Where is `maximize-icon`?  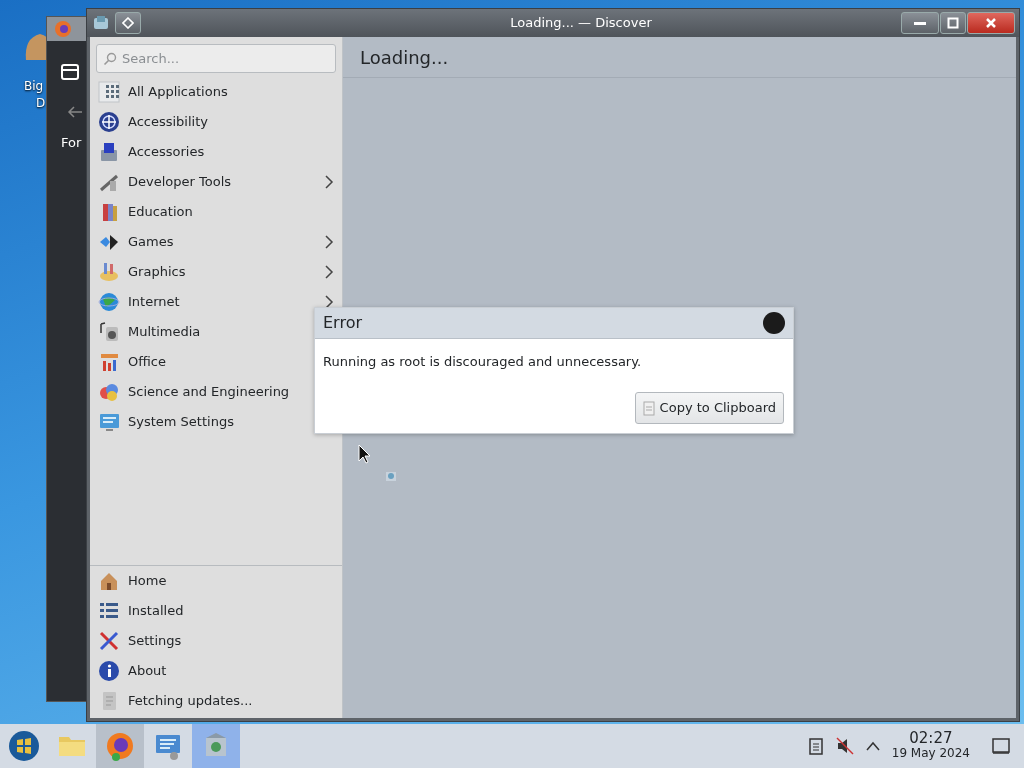
maximize-icon is located at coordinates (953, 23).